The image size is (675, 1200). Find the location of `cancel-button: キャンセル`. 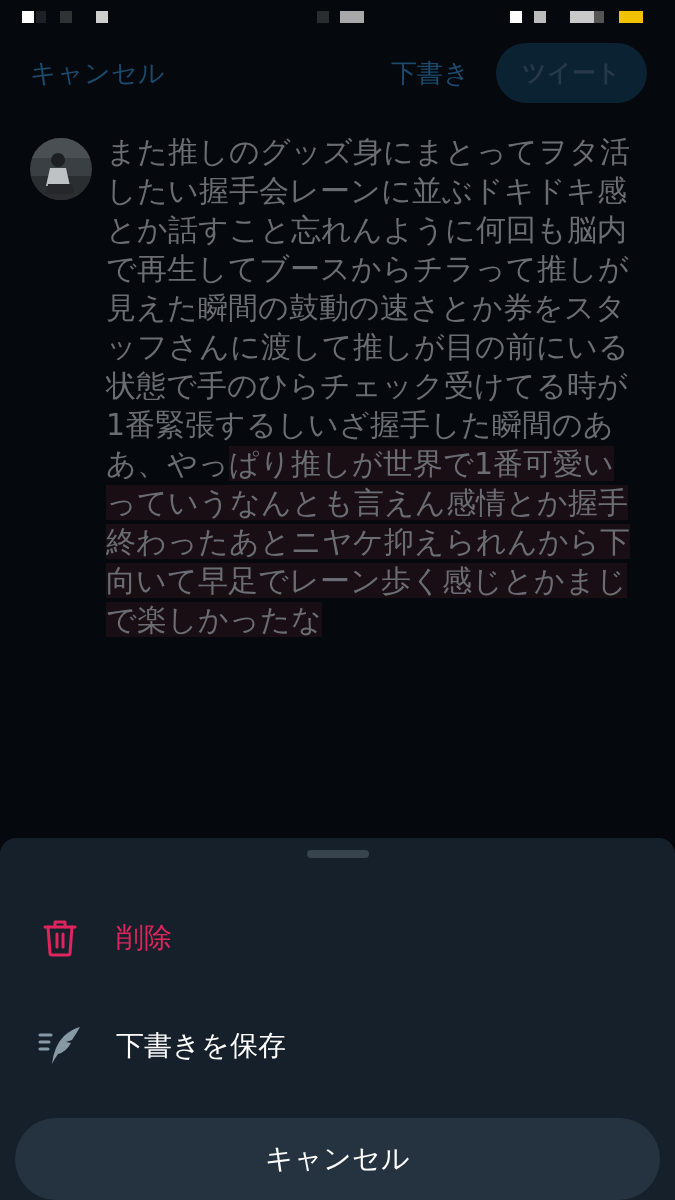

cancel-button: キャンセル is located at coordinates (337, 1158).